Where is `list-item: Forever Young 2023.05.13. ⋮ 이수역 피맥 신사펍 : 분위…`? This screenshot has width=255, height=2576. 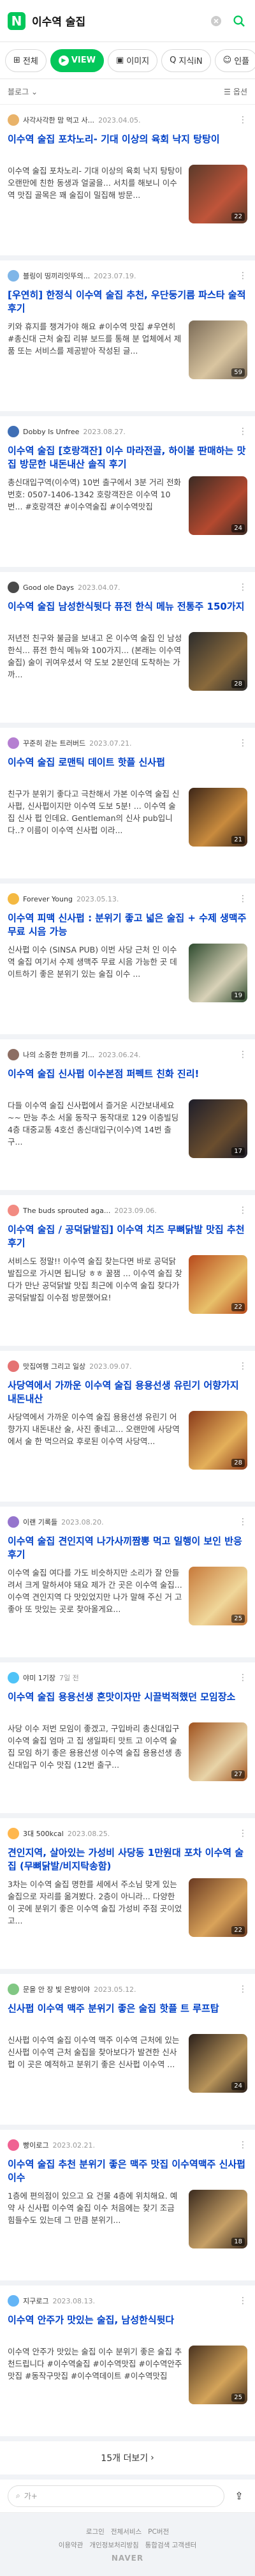
list-item: Forever Young 2023.05.13. ⋮ 이수역 피맥 신사펍 : 분위… is located at coordinates (127, 961).